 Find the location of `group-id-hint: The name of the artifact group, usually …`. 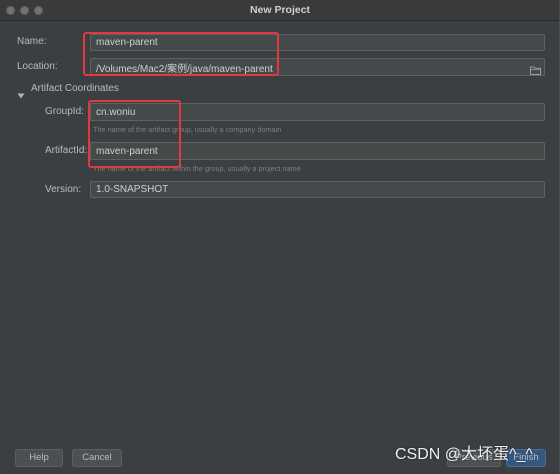

group-id-hint: The name of the artifact group, usually … is located at coordinates (187, 129).